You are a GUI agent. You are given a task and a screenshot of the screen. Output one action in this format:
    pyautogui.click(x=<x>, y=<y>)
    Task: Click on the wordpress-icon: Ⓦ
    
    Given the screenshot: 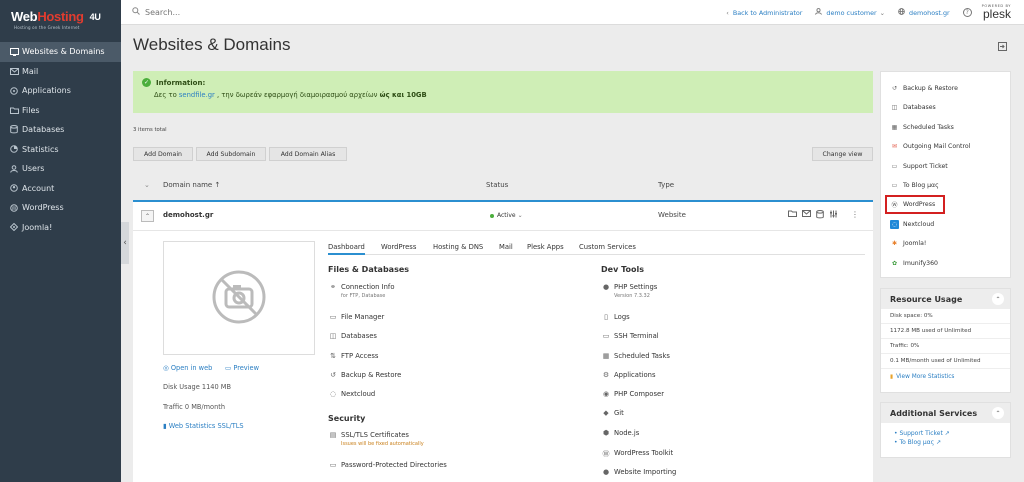 What is the action you would take?
    pyautogui.click(x=606, y=454)
    